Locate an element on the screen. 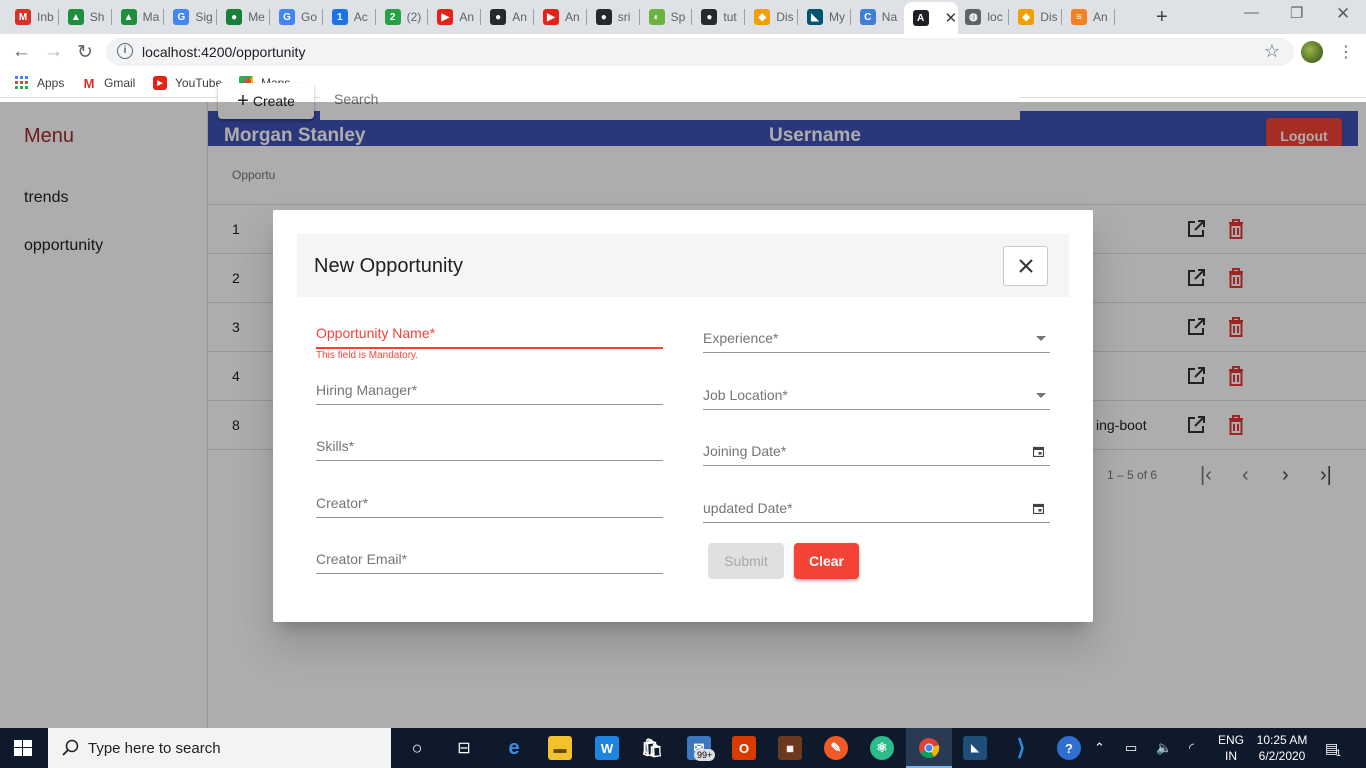 Image resolution: width=1366 pixels, height=768 pixels. browser-tab: ● sri is located at coordinates (612, 17).